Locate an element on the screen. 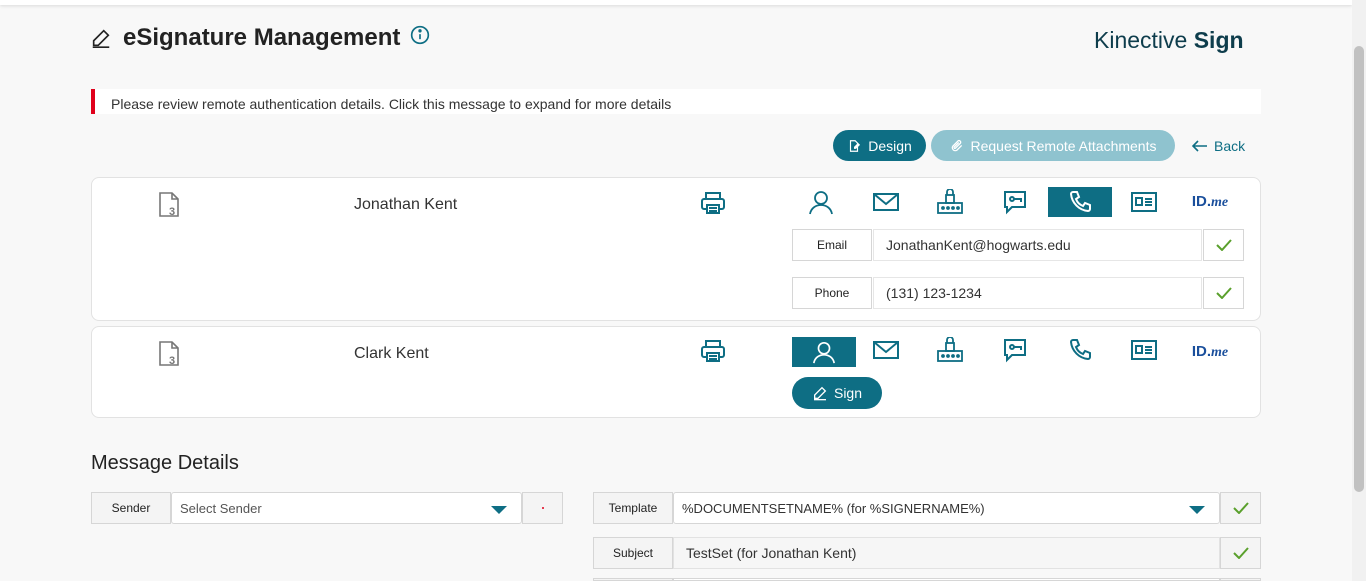  signature-pen-icon is located at coordinates (101, 38).